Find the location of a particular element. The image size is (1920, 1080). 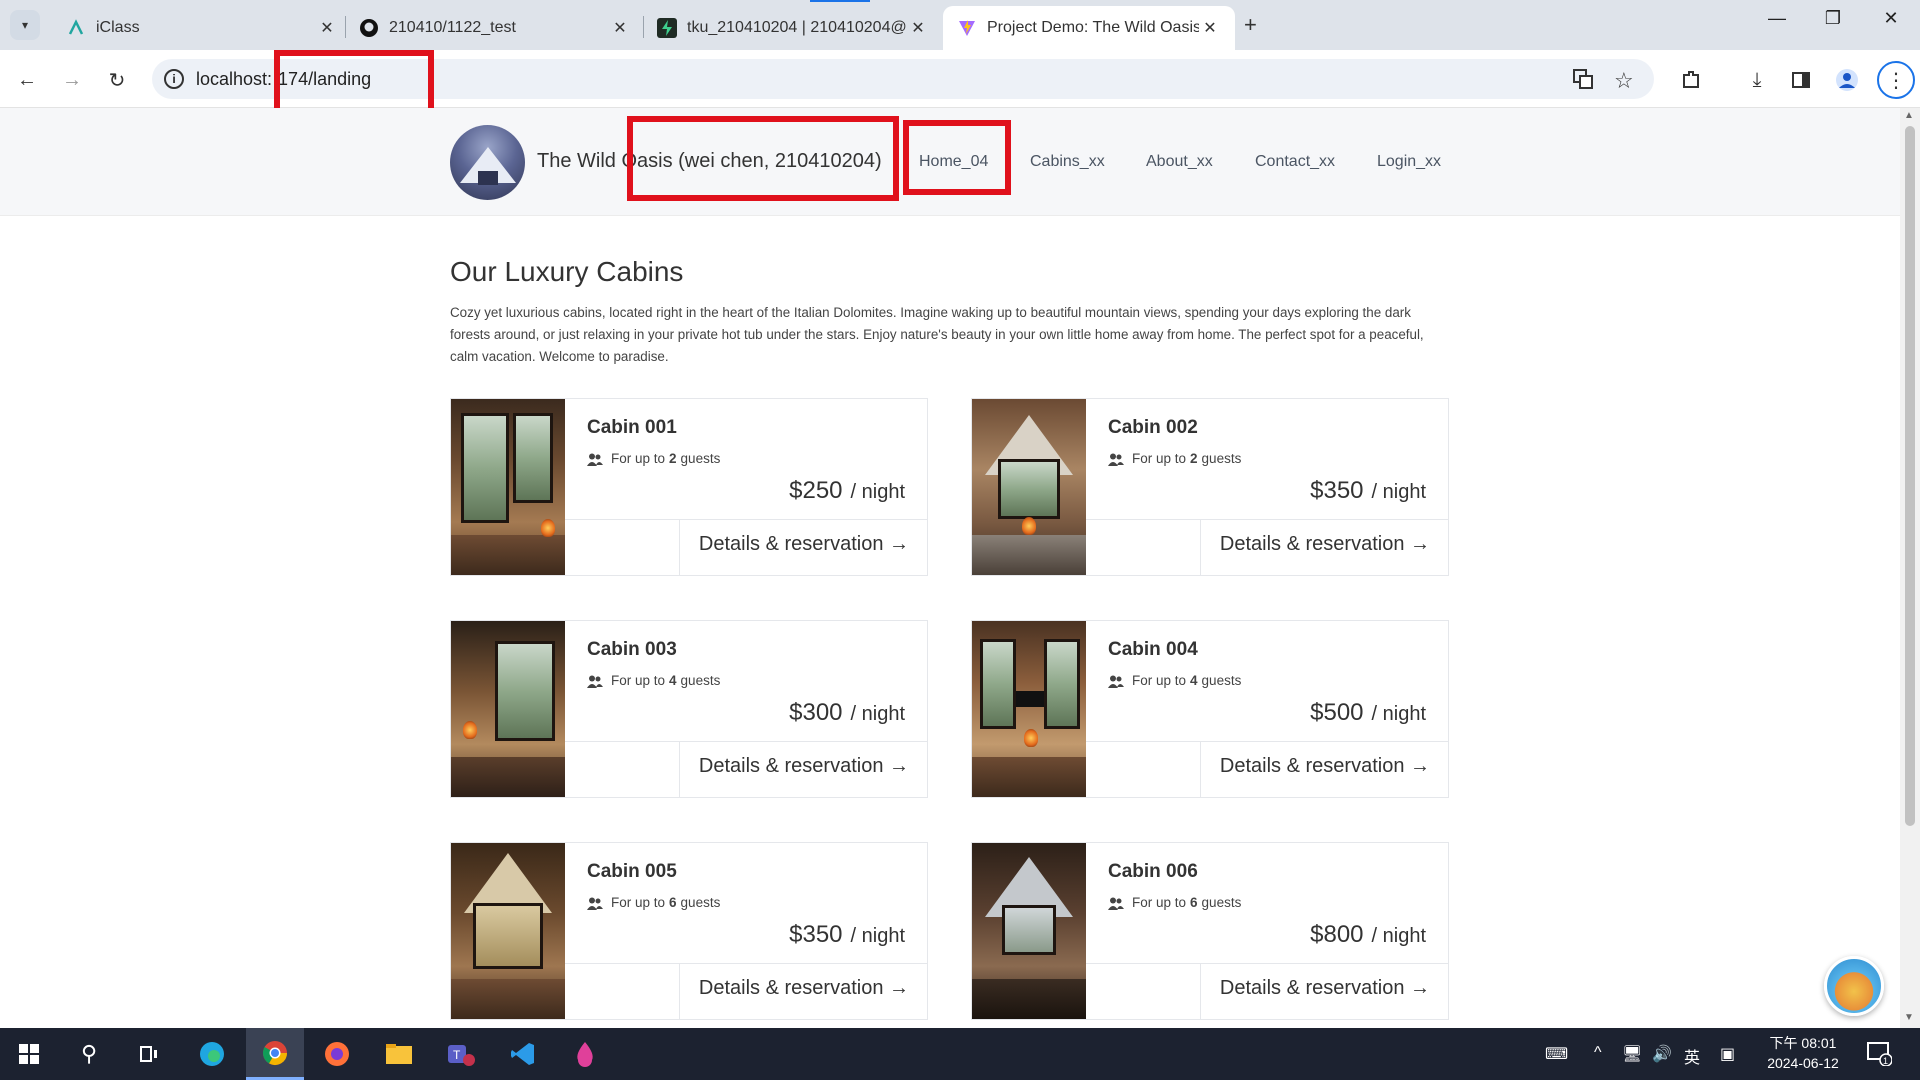

logo is located at coordinates (487, 162).